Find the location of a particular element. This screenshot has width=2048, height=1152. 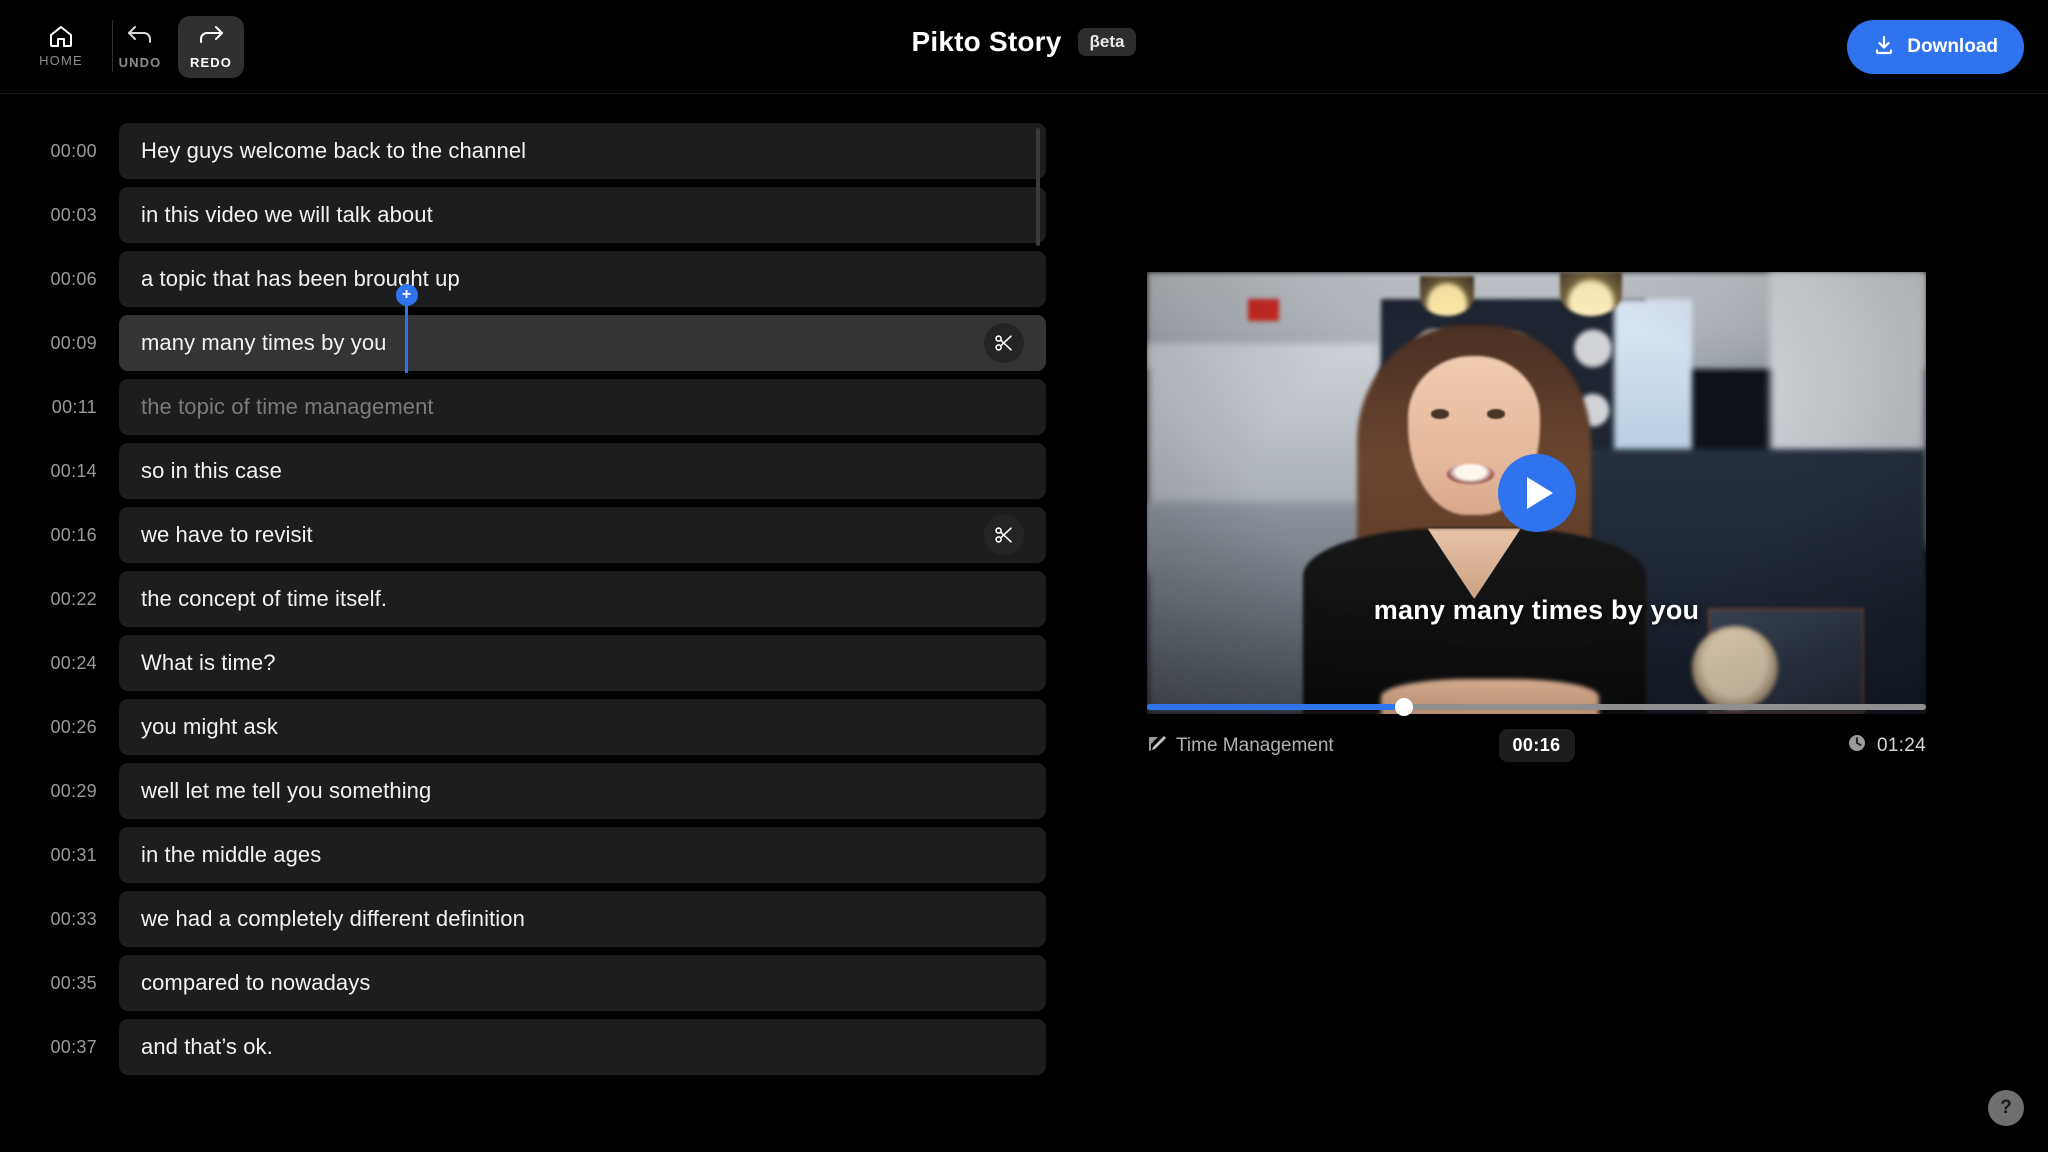

clock-icon is located at coordinates (1857, 745).